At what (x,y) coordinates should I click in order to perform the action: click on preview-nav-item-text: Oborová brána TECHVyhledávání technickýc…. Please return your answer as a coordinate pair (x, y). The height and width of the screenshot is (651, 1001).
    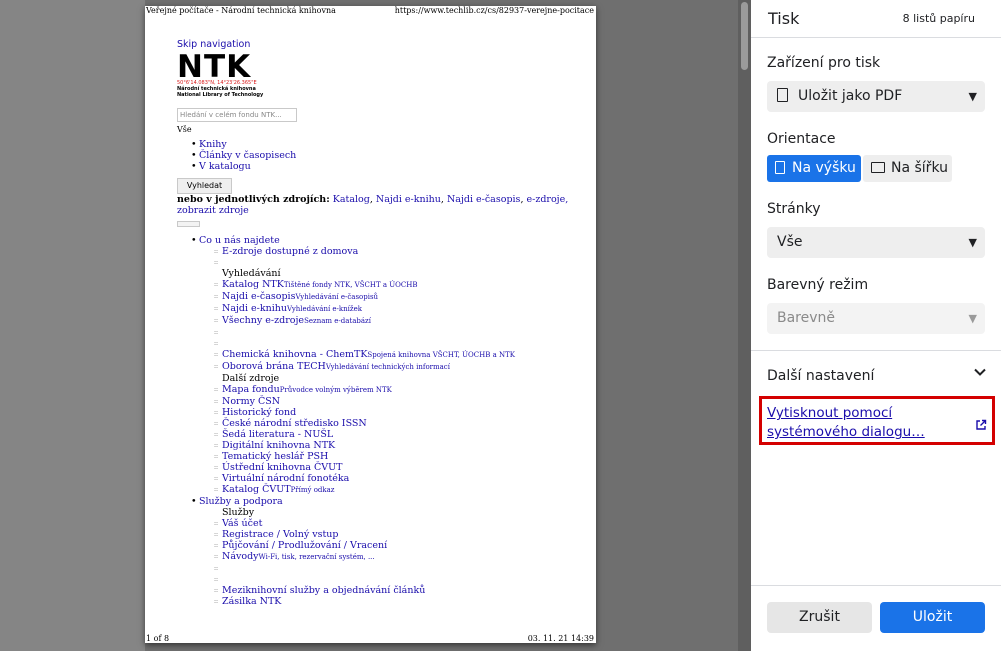
    Looking at the image, I should click on (336, 366).